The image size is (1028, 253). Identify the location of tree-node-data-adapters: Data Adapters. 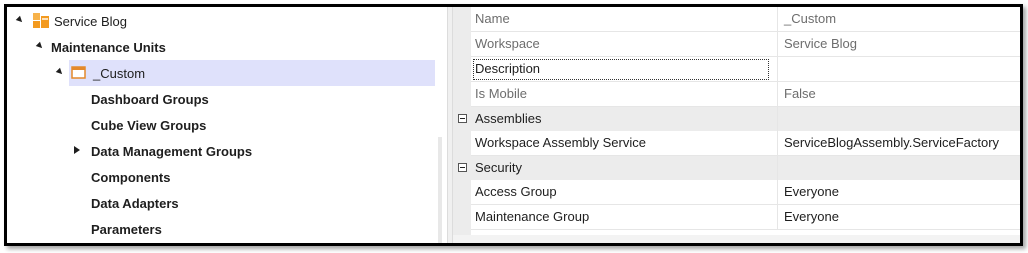
(135, 203).